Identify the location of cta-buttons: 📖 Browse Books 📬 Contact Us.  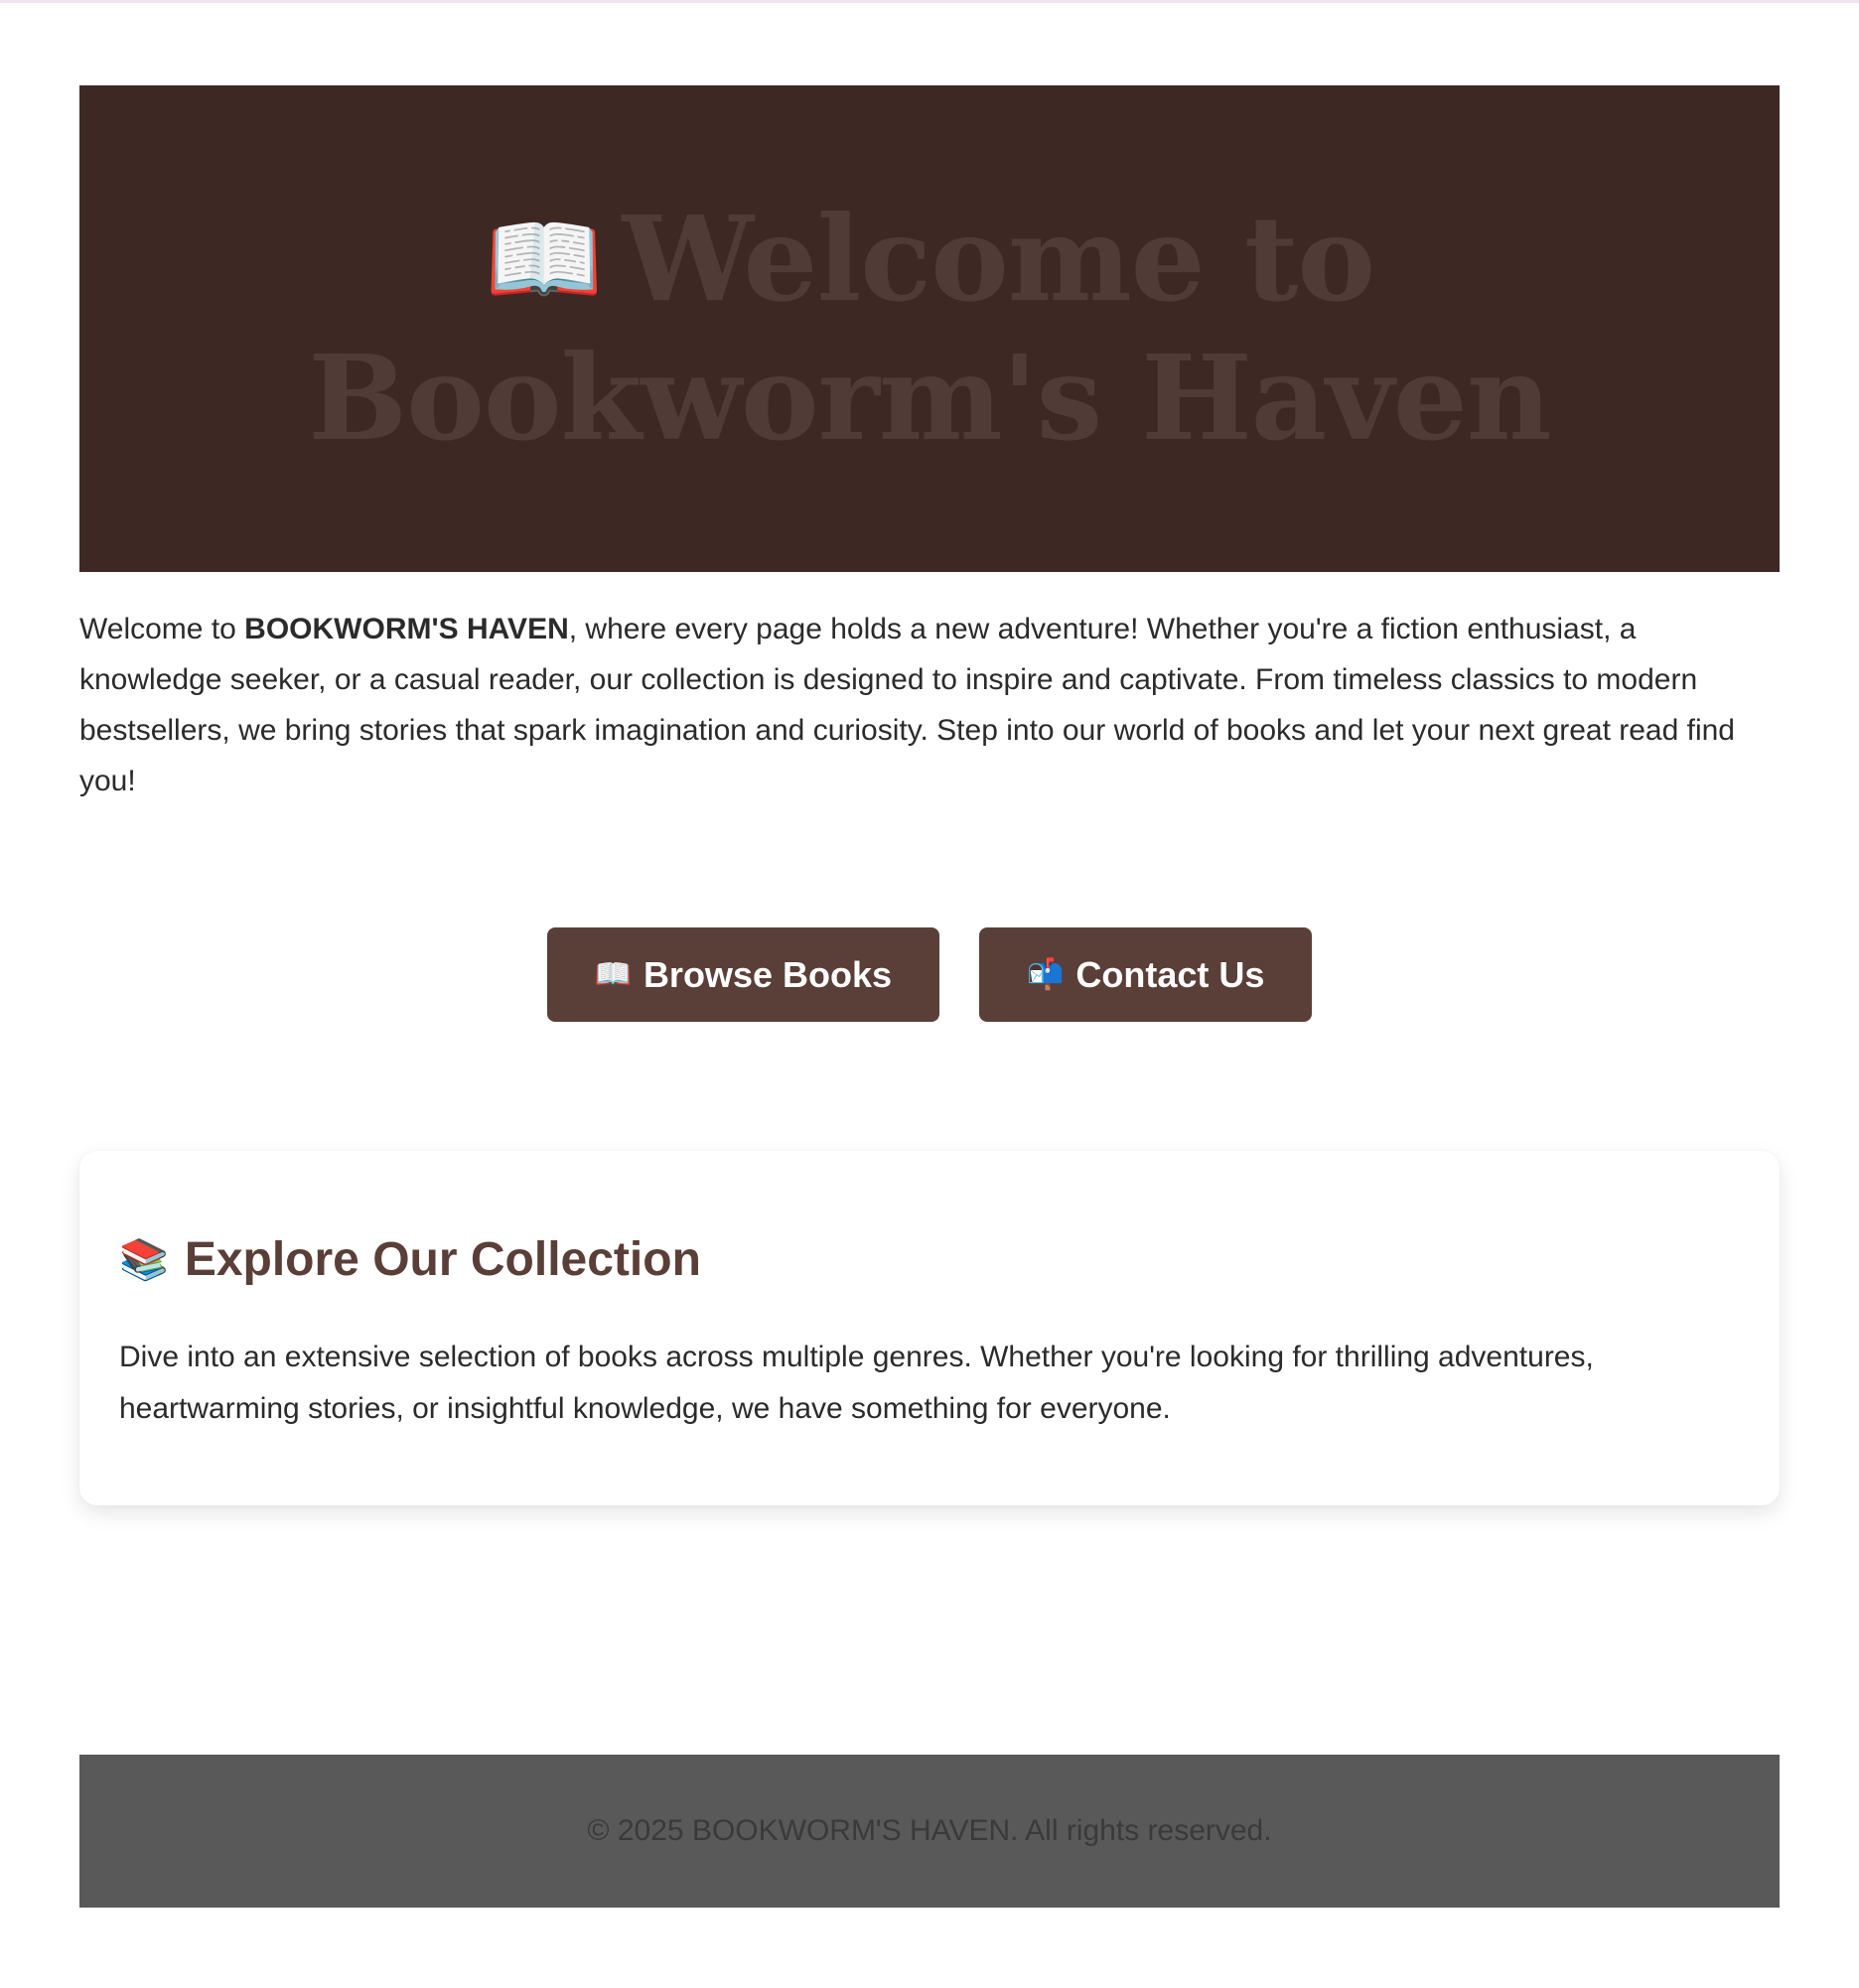
(930, 974).